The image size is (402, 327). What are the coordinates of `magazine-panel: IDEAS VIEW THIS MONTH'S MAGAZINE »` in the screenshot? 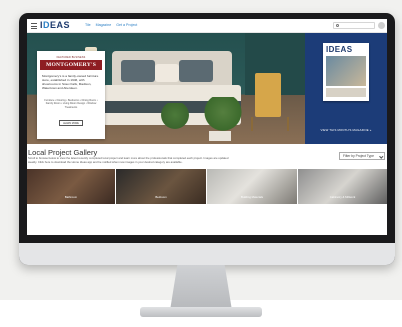 It's located at (346, 88).